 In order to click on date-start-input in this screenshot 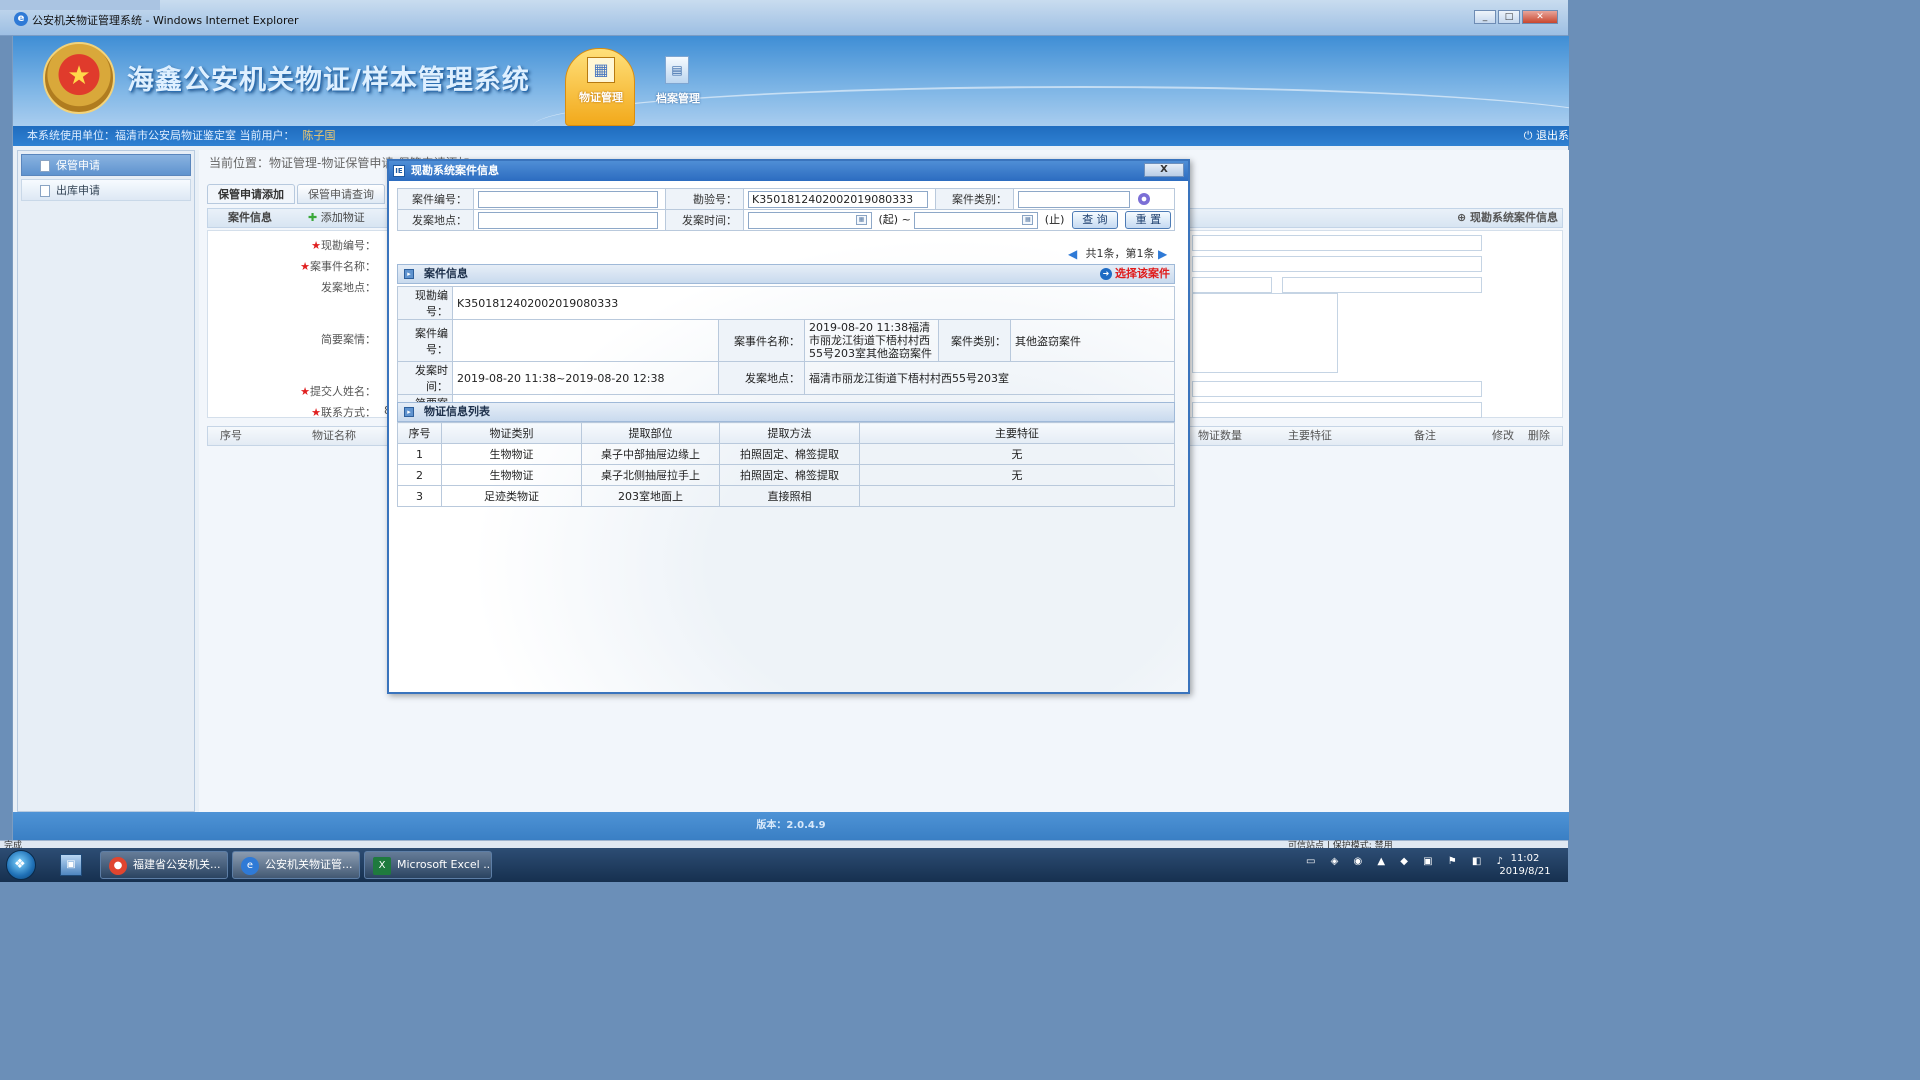, I will do `click(1232, 285)`.